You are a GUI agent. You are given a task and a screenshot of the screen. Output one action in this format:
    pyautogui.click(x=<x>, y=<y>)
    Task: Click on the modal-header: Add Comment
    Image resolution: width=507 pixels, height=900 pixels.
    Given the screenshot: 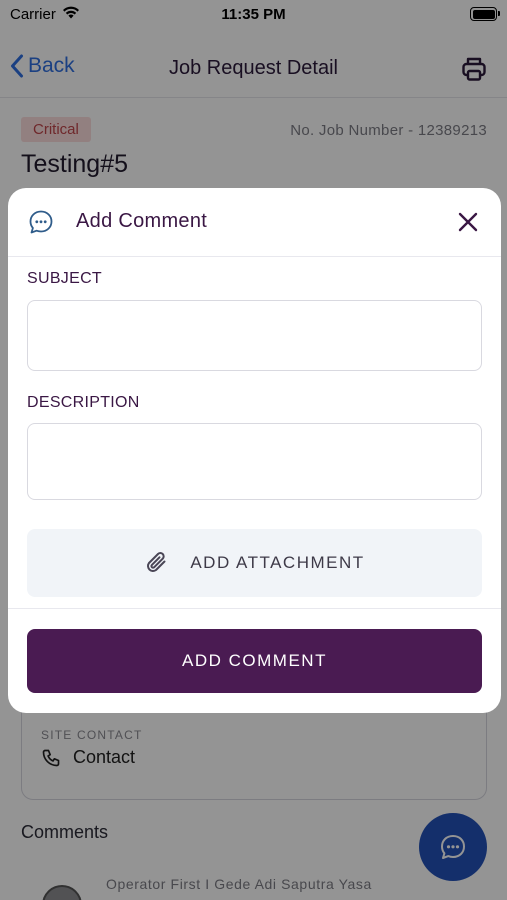 What is the action you would take?
    pyautogui.click(x=254, y=222)
    